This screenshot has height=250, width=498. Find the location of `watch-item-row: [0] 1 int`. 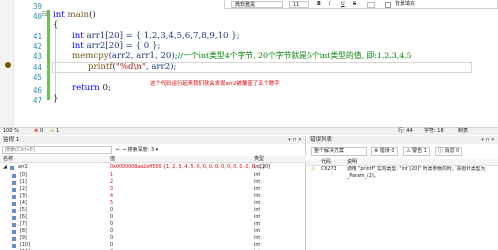

watch-item-row: [0] 1 int is located at coordinates (153, 175).